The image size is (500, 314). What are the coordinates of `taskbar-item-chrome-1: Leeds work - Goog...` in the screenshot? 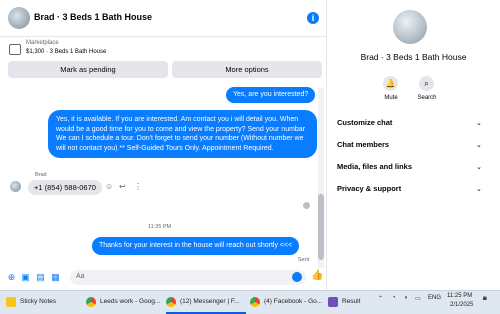 It's located at (124, 301).